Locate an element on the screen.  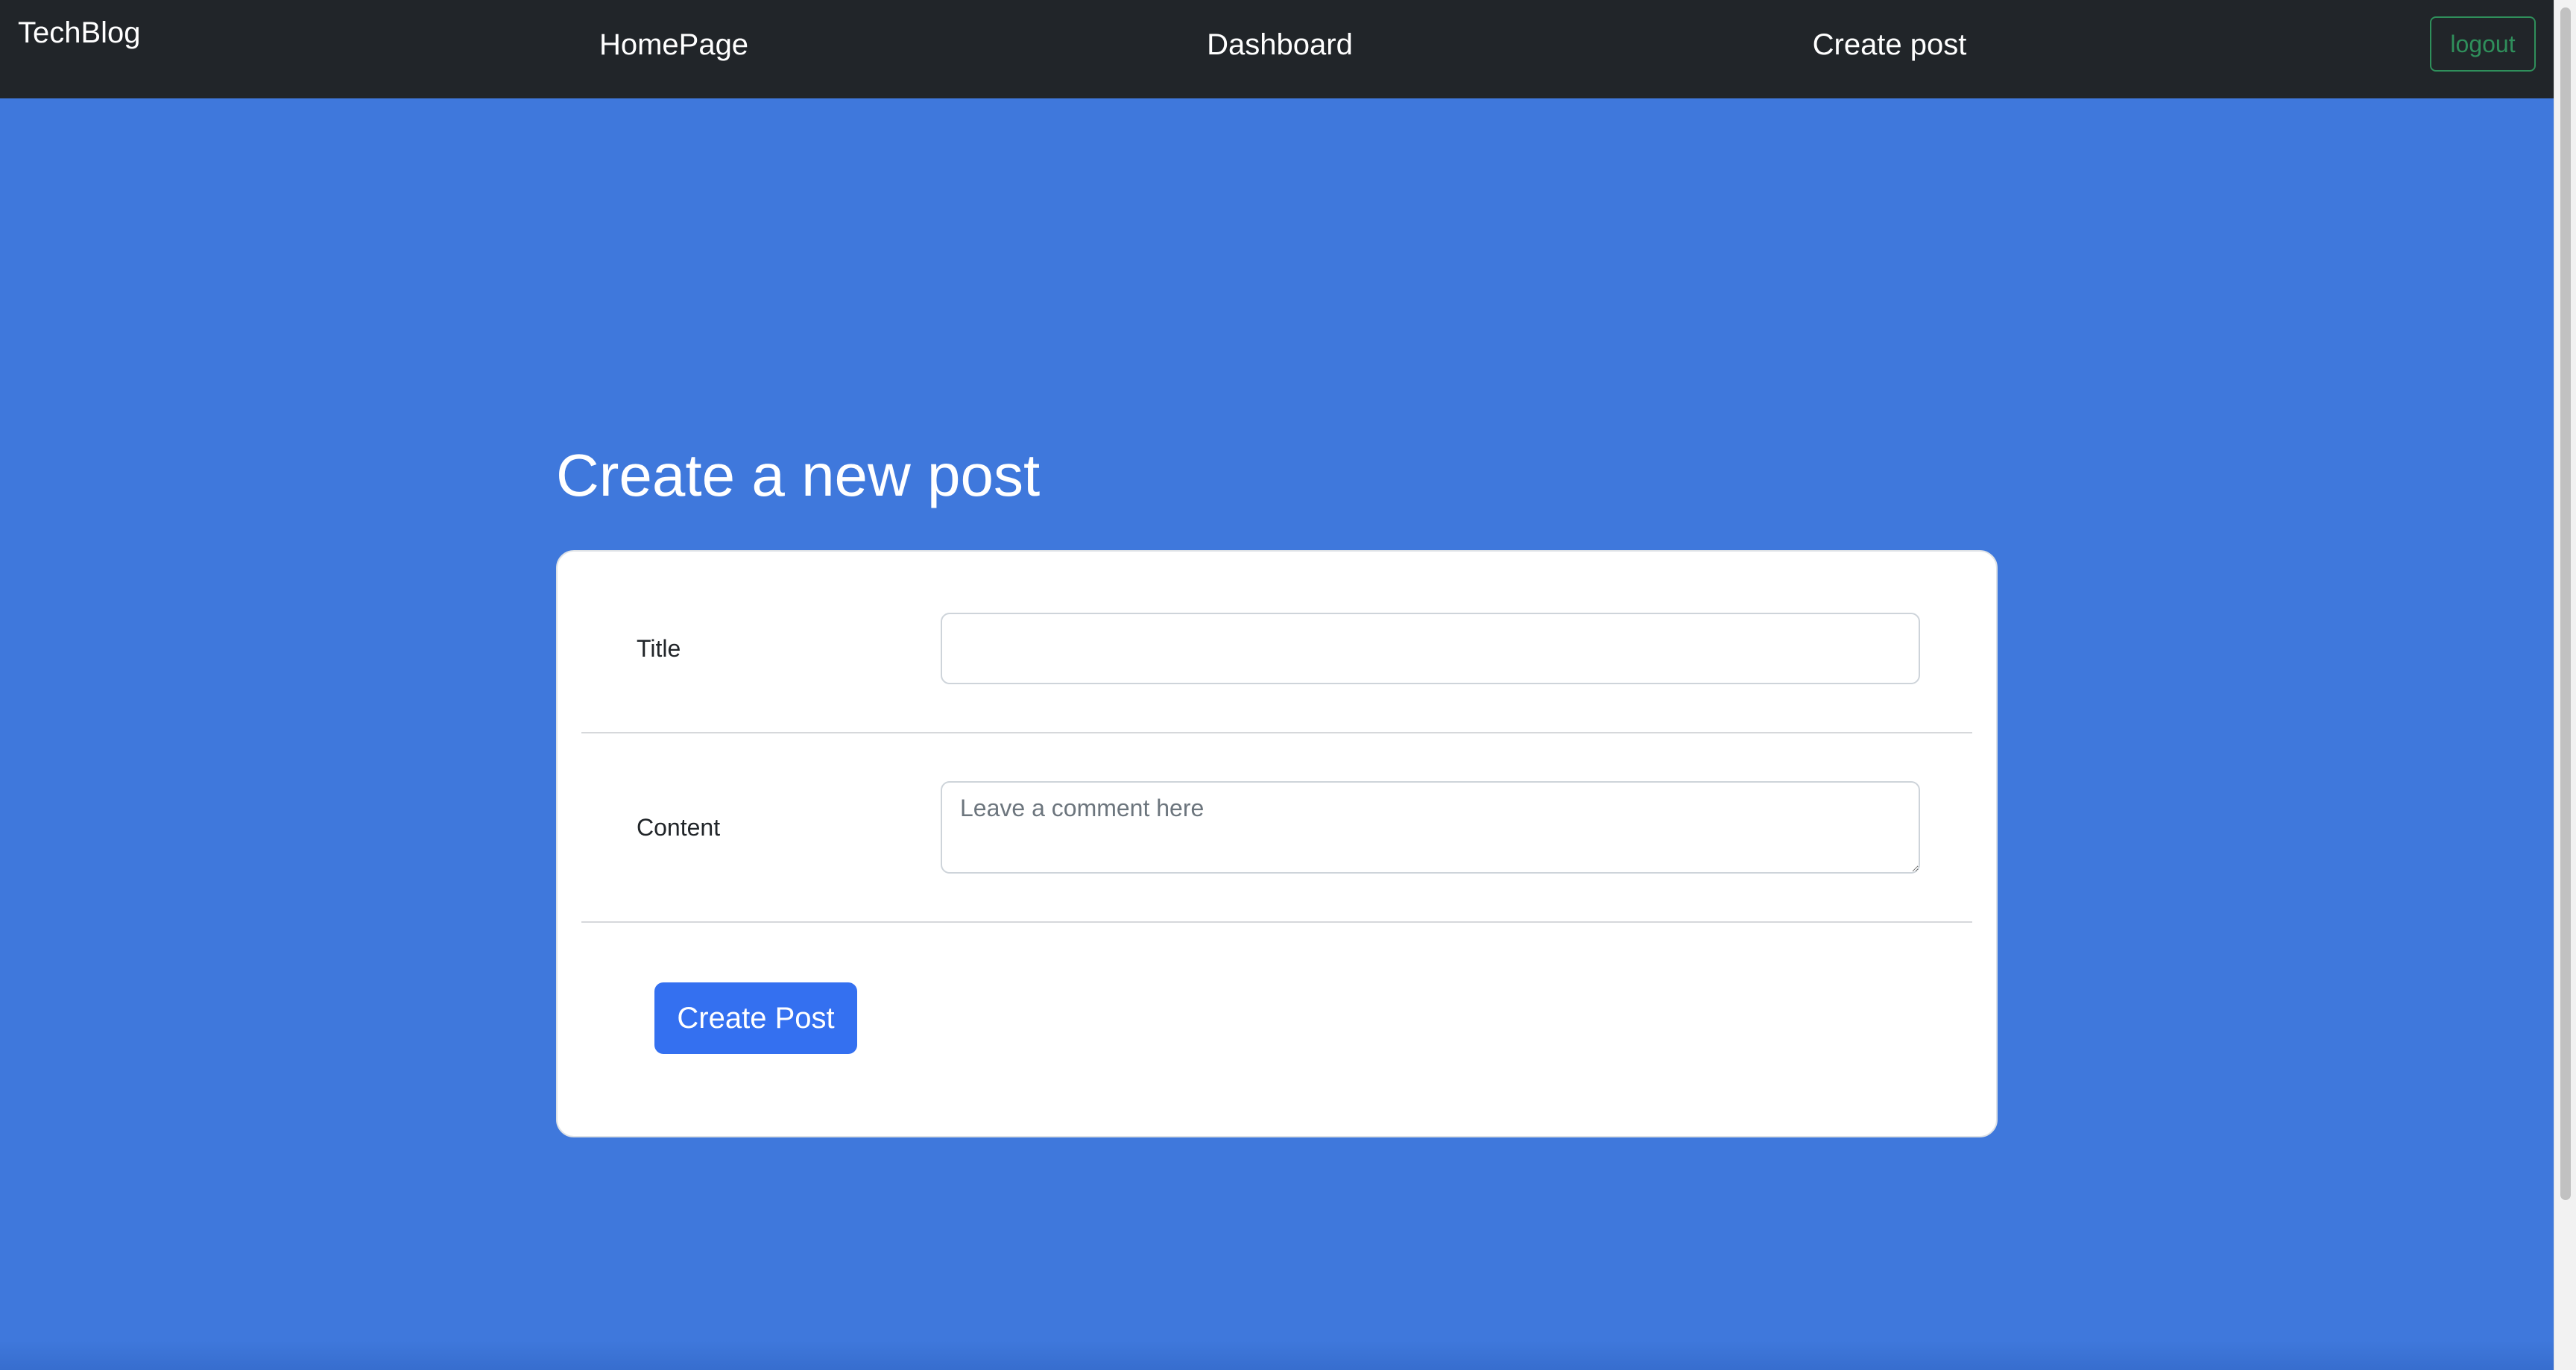
nav-link-dashboard: Dashboard is located at coordinates (1280, 45).